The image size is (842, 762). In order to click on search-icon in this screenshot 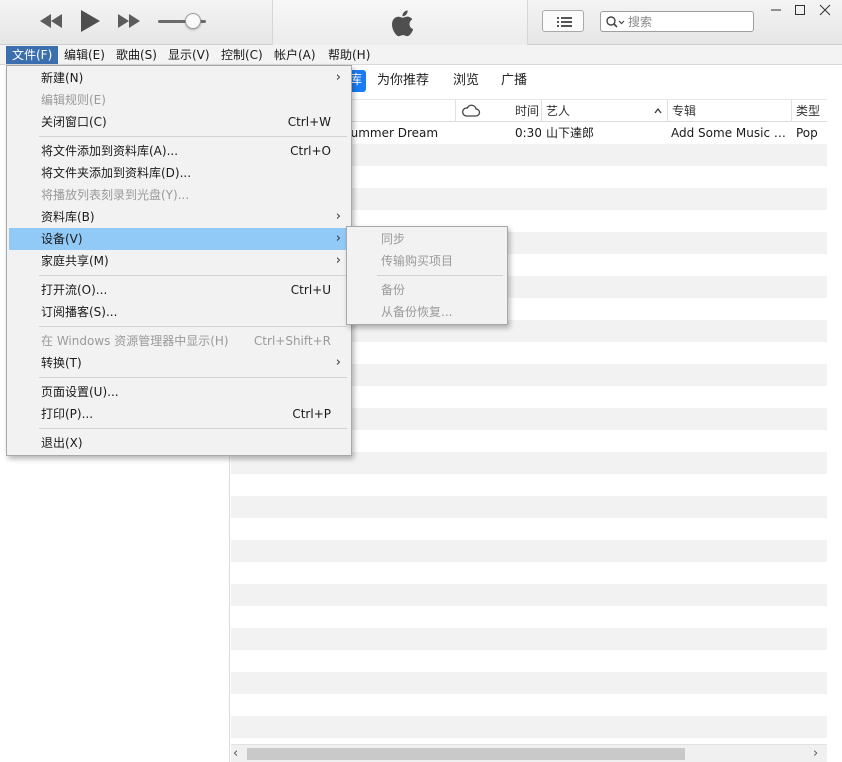, I will do `click(615, 22)`.